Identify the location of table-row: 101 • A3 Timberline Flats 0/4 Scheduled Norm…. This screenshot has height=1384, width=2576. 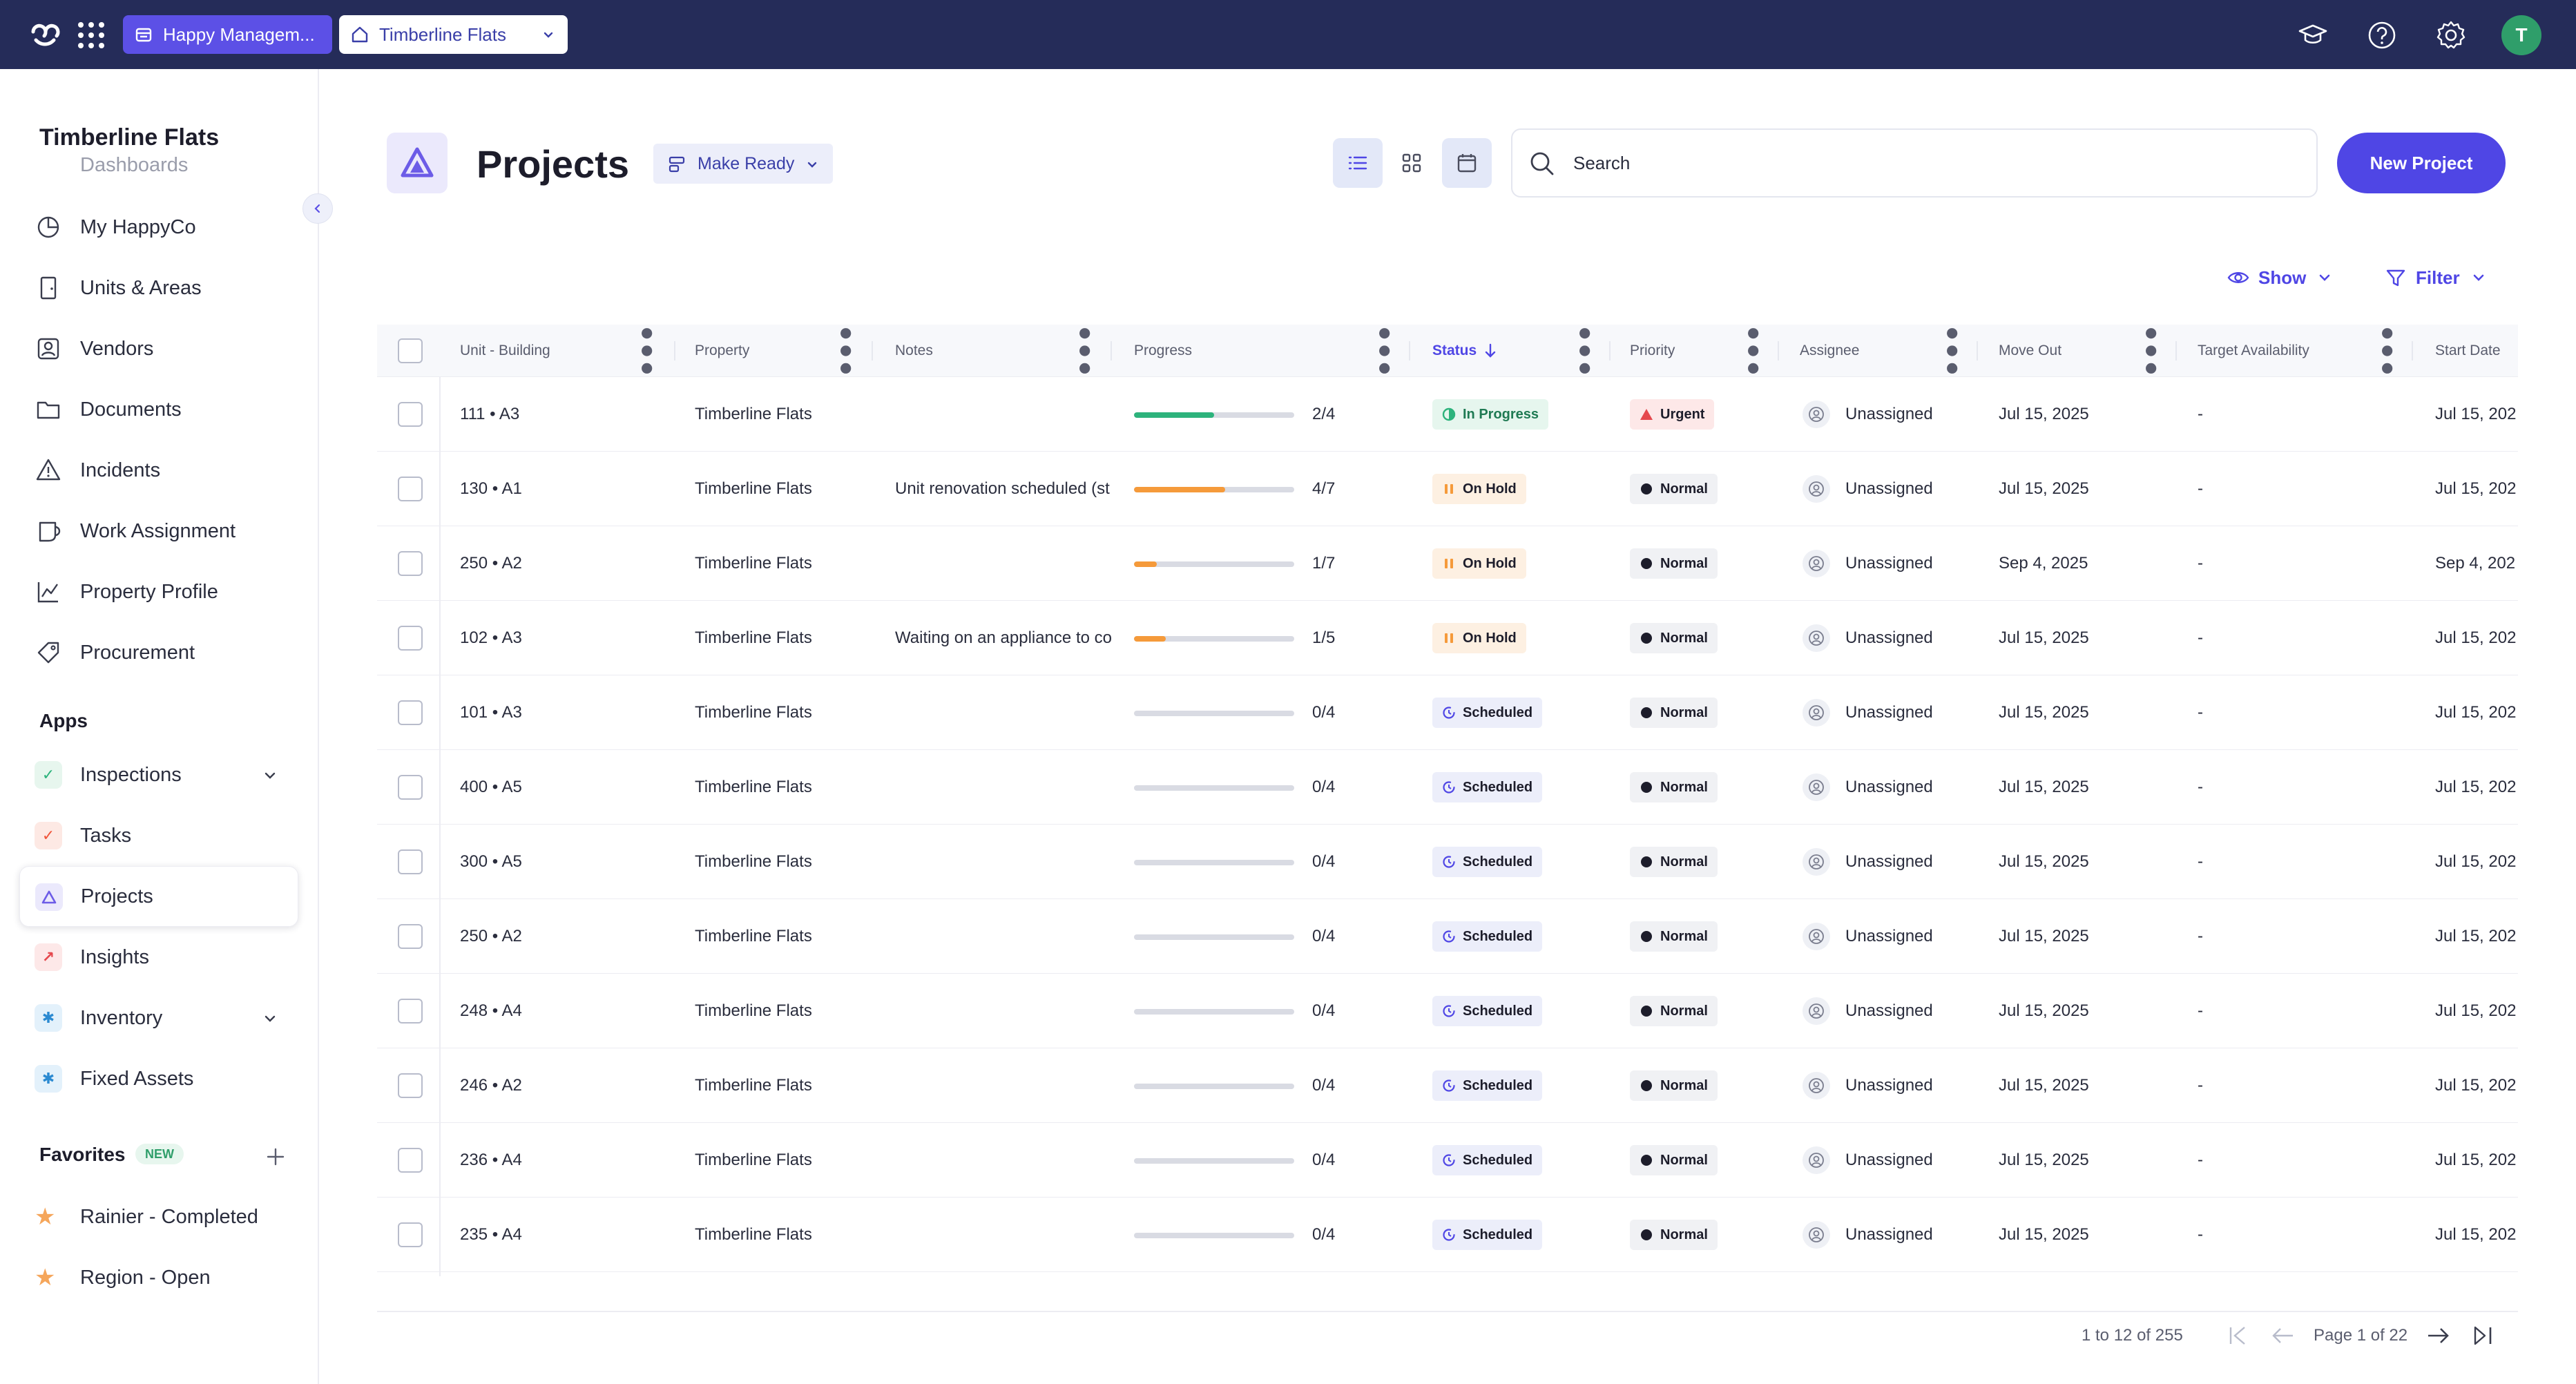
(1447, 712).